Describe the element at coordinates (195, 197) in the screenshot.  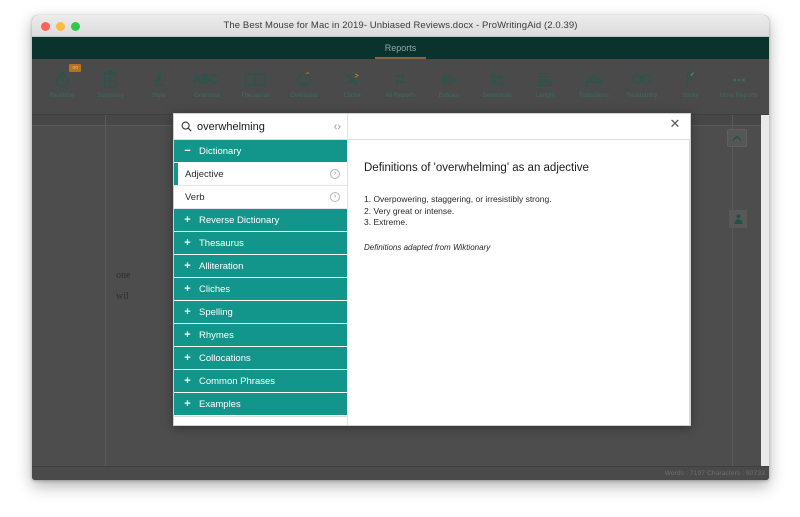
I see `sidebar-item-label: Verb` at that location.